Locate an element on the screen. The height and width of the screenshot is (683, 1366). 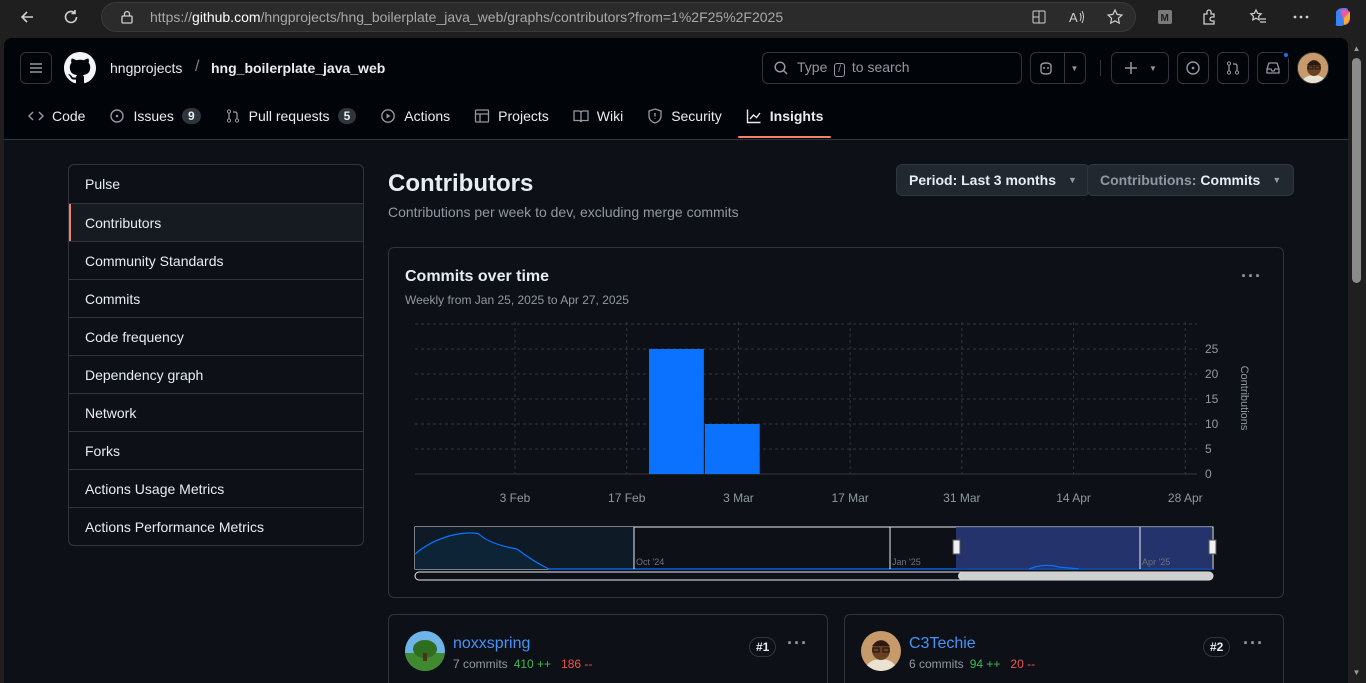
tab-pull-requests: Pull requests 5 is located at coordinates (291, 116).